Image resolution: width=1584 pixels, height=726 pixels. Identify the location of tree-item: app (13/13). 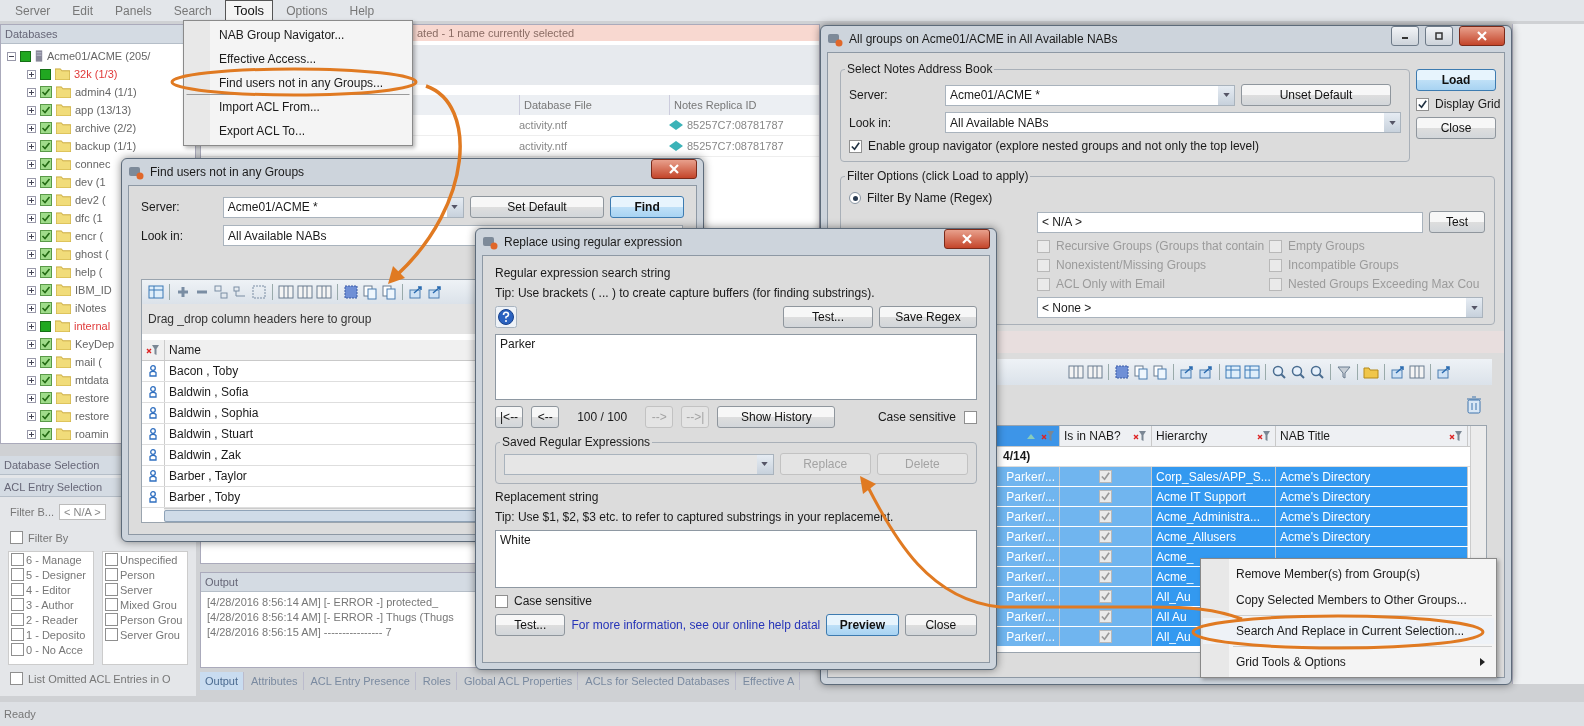
(103, 110).